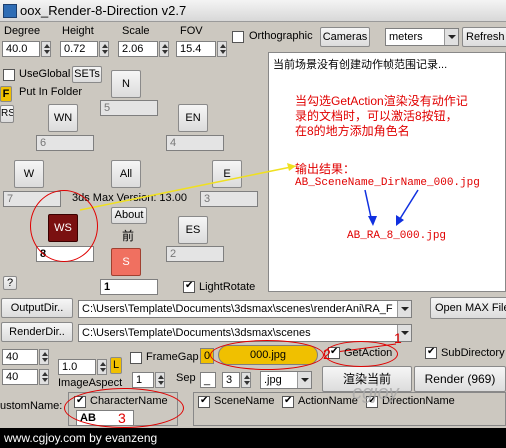  What do you see at coordinates (122, 418) in the screenshot?
I see `annotation-number-3: 3` at bounding box center [122, 418].